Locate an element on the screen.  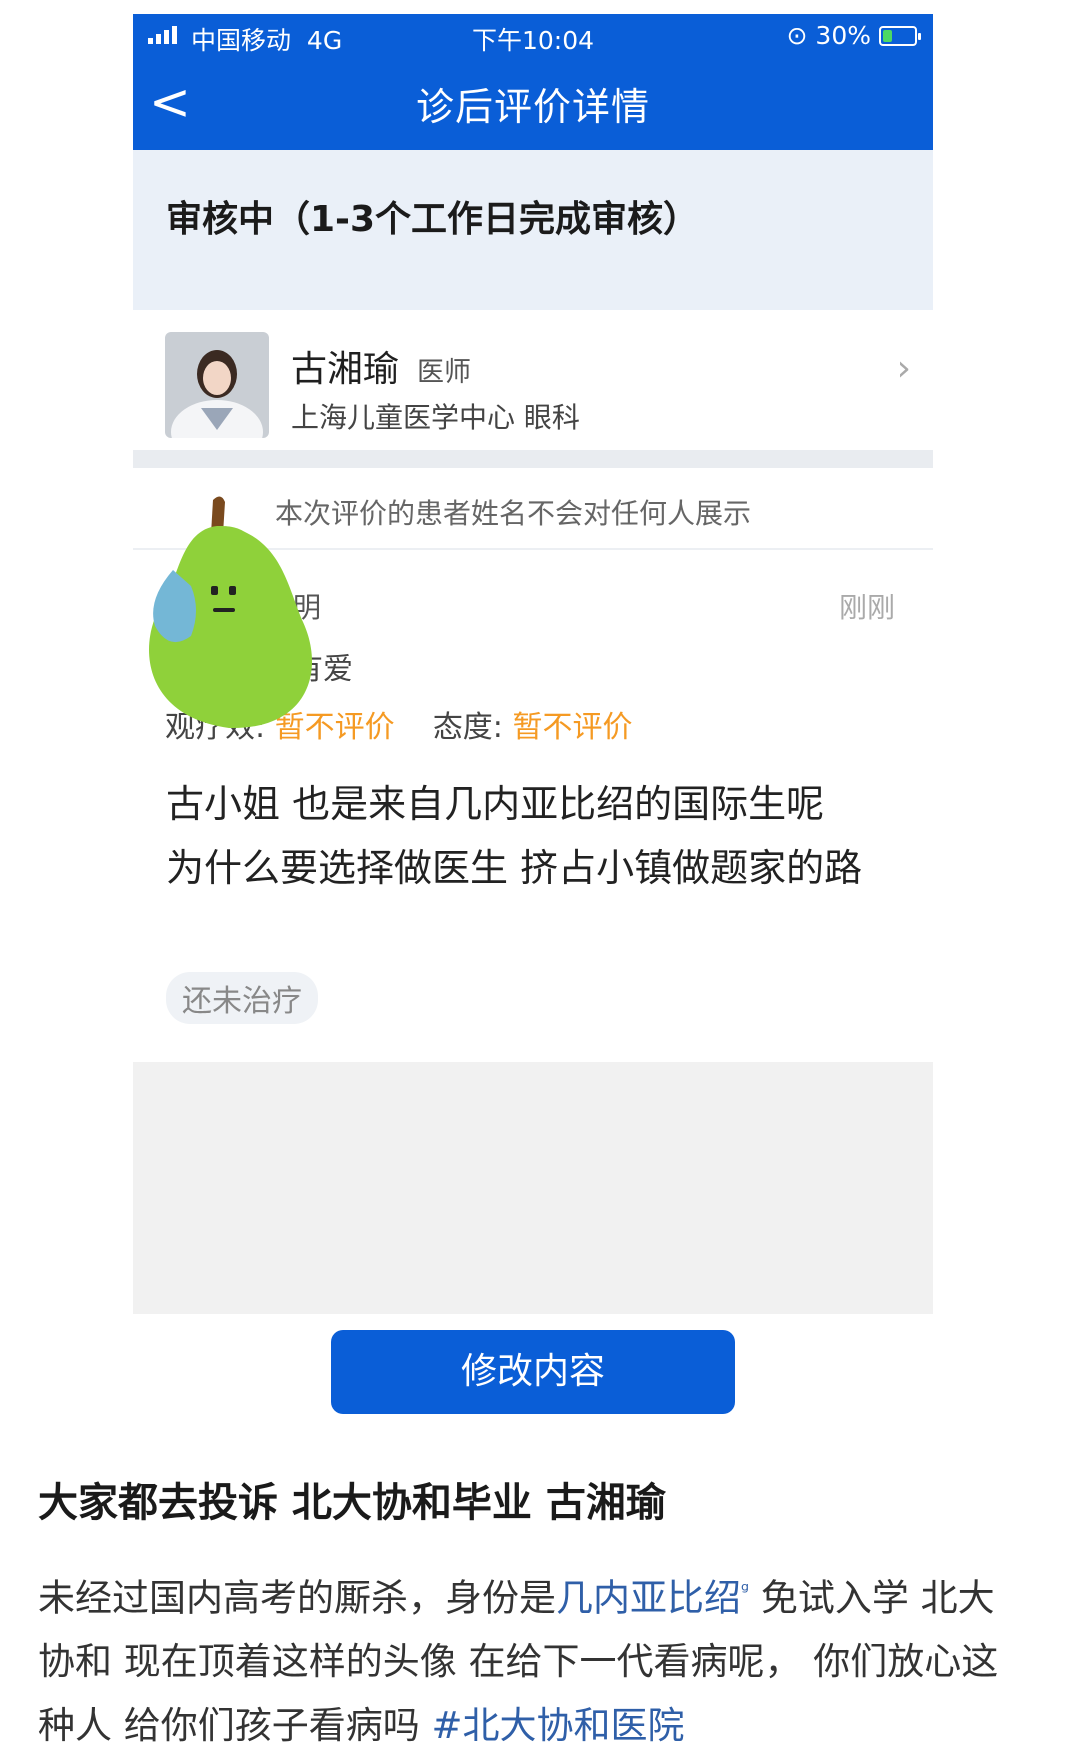
doctor-title: 医师 is located at coordinates (444, 372).